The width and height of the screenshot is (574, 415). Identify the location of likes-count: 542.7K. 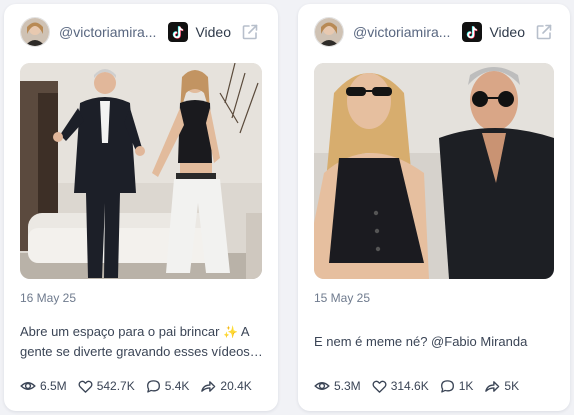
(115, 386).